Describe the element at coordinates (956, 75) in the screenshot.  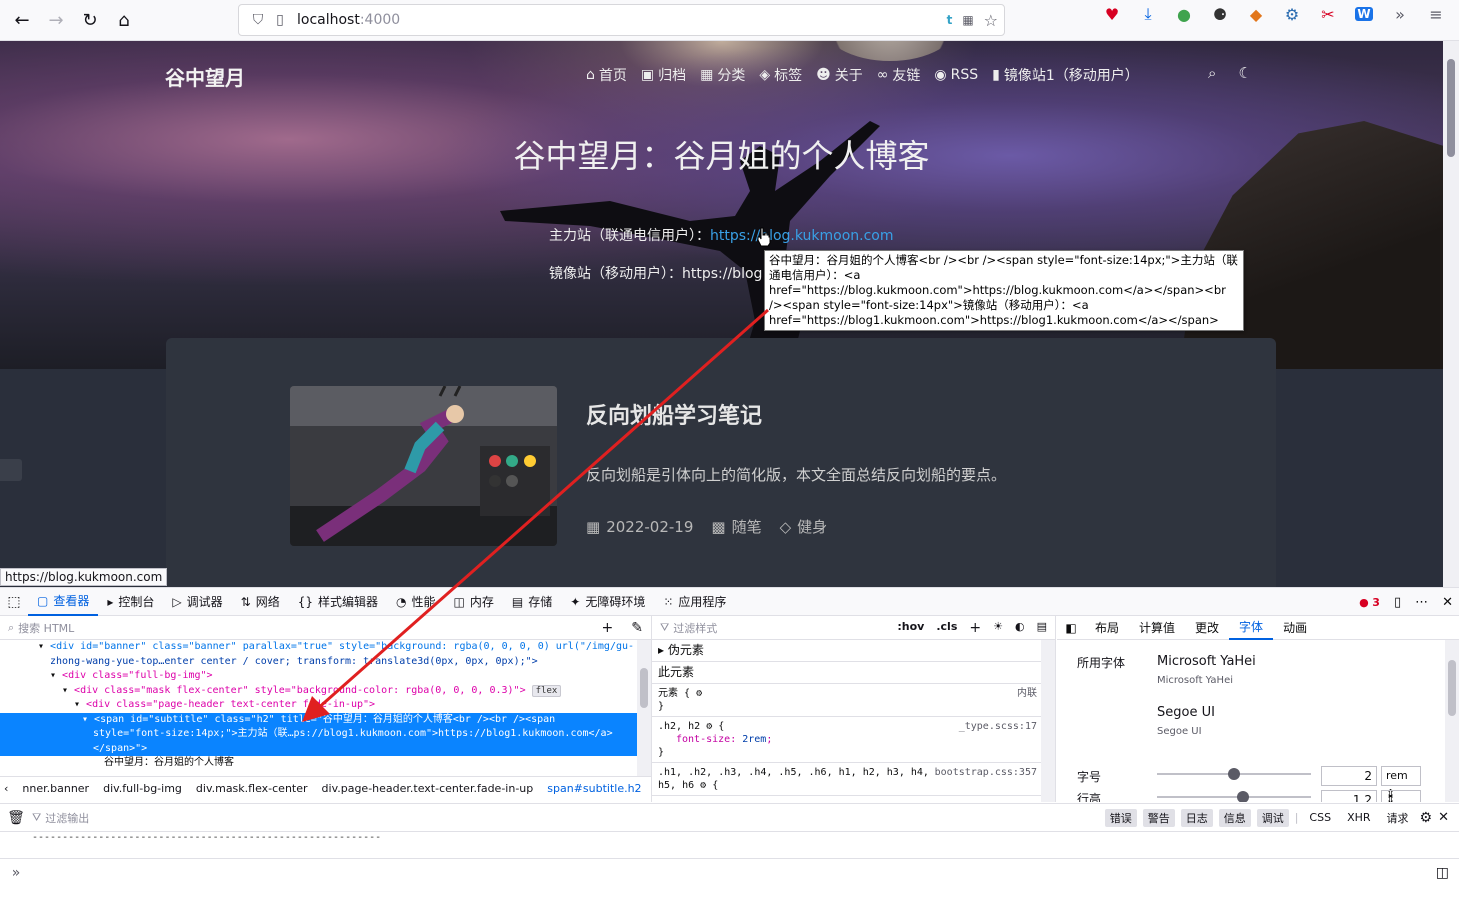
I see `nav-item: ◉ RSS` at that location.